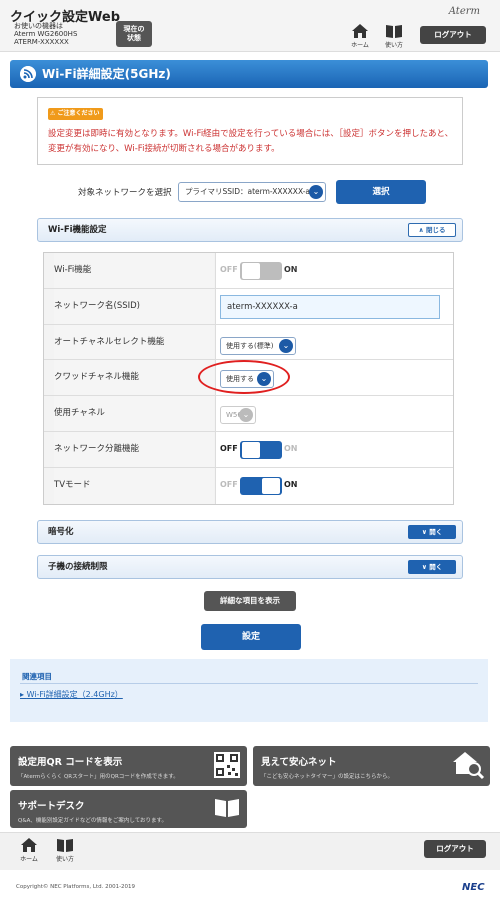 This screenshot has width=500, height=900. Describe the element at coordinates (134, 270) in the screenshot. I see `row-label: Wi-Fi機能` at that location.